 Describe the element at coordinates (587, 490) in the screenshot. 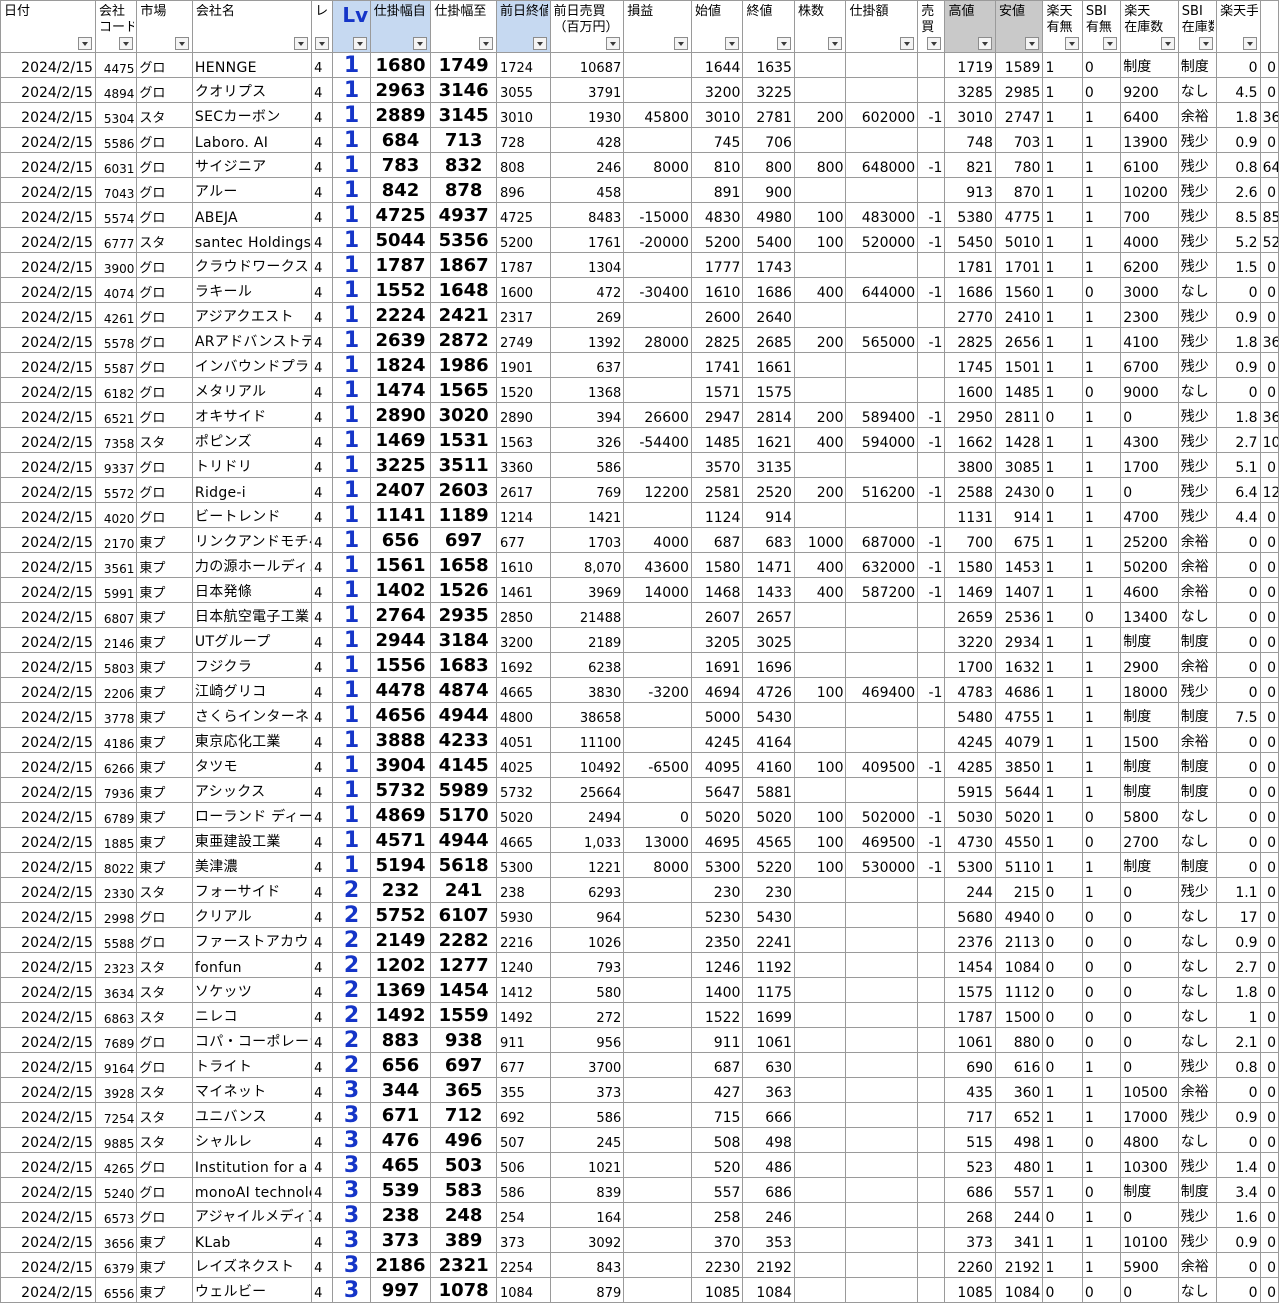

I see `cell-prev-volume: 769` at that location.